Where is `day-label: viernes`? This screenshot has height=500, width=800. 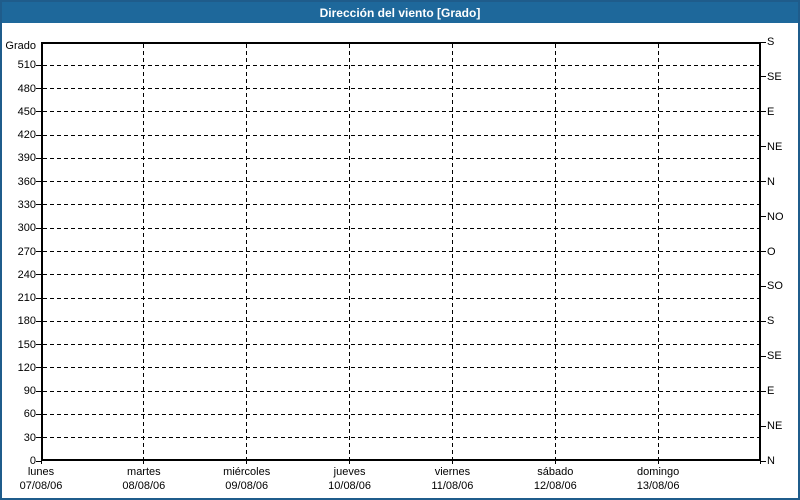
day-label: viernes is located at coordinates (452, 472).